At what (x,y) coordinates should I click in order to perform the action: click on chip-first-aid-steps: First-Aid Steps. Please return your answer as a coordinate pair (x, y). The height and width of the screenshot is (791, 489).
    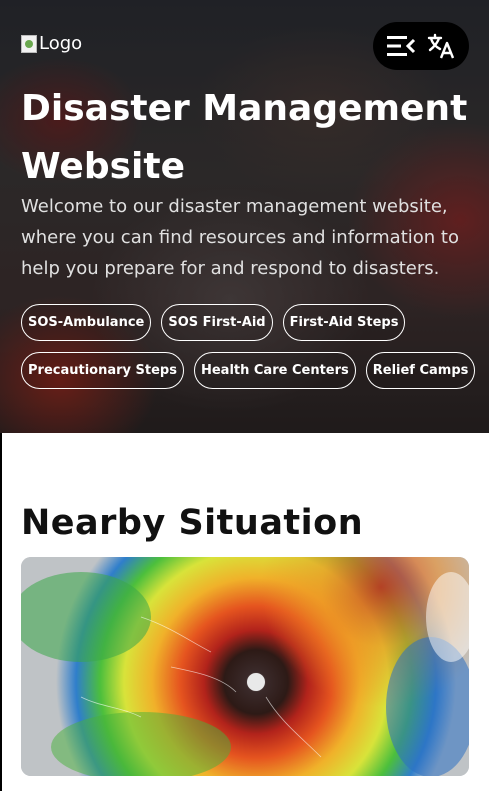
    Looking at the image, I should click on (344, 322).